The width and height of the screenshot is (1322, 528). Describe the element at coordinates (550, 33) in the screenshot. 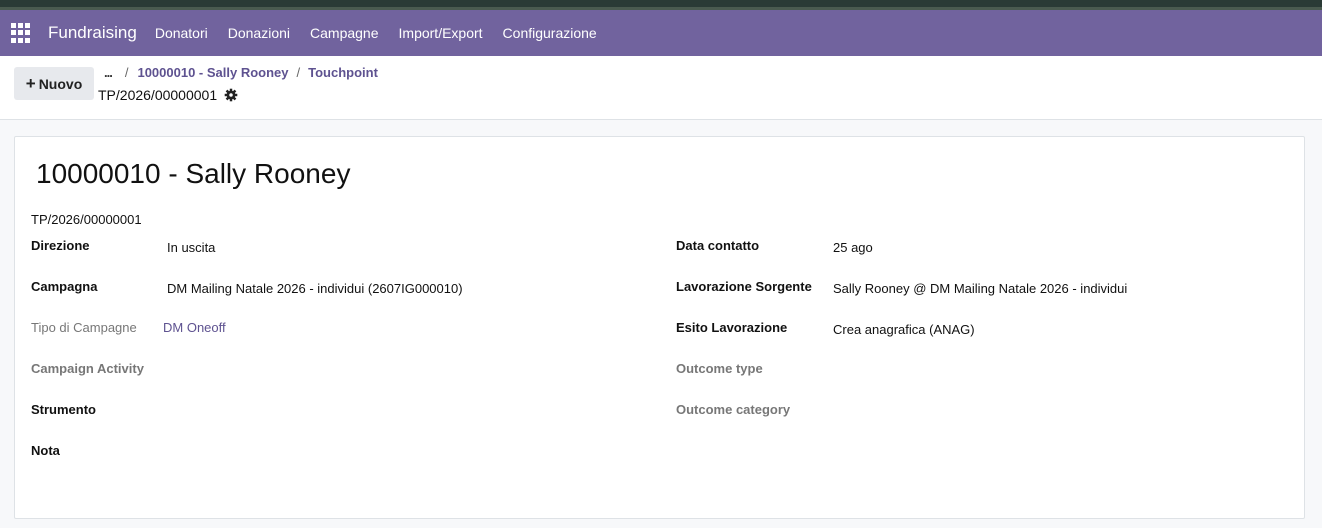

I see `nav-configurazione: Configurazione` at that location.